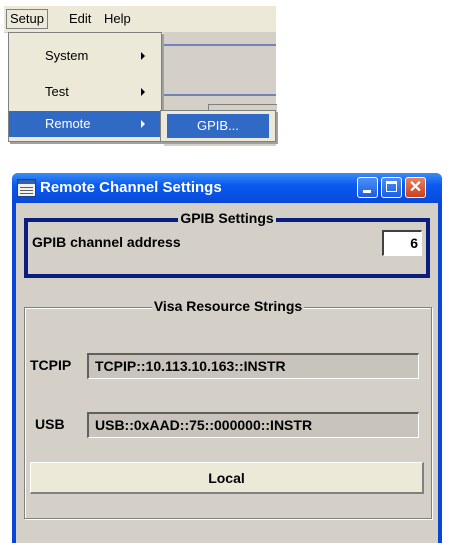  What do you see at coordinates (227, 478) in the screenshot?
I see `local-button: Local` at bounding box center [227, 478].